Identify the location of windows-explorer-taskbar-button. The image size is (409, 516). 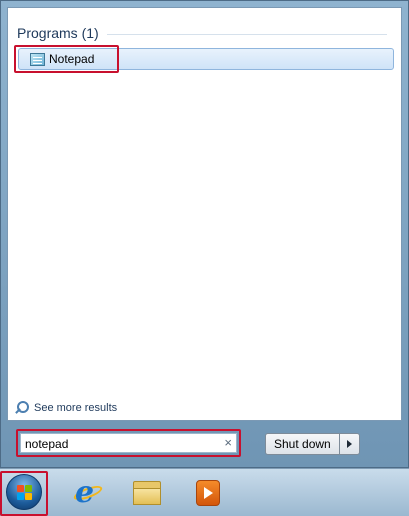
(147, 493).